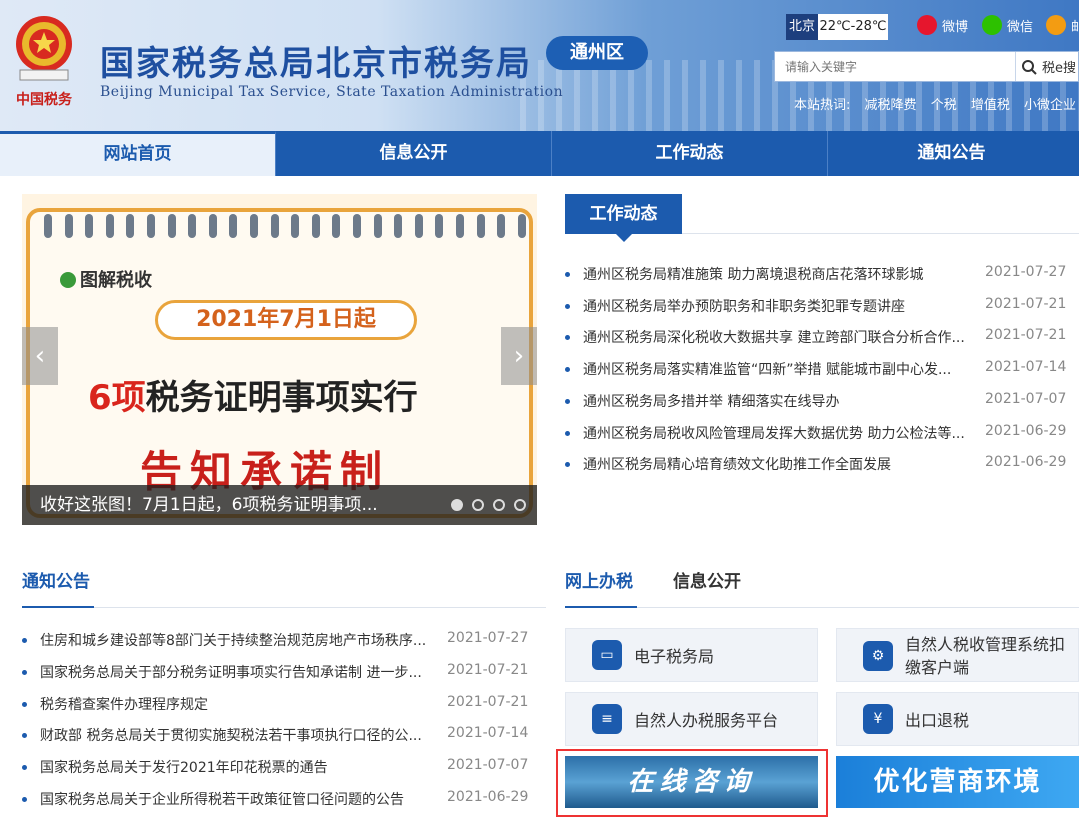  I want to click on tab-online-tax: 网上办税, so click(599, 579).